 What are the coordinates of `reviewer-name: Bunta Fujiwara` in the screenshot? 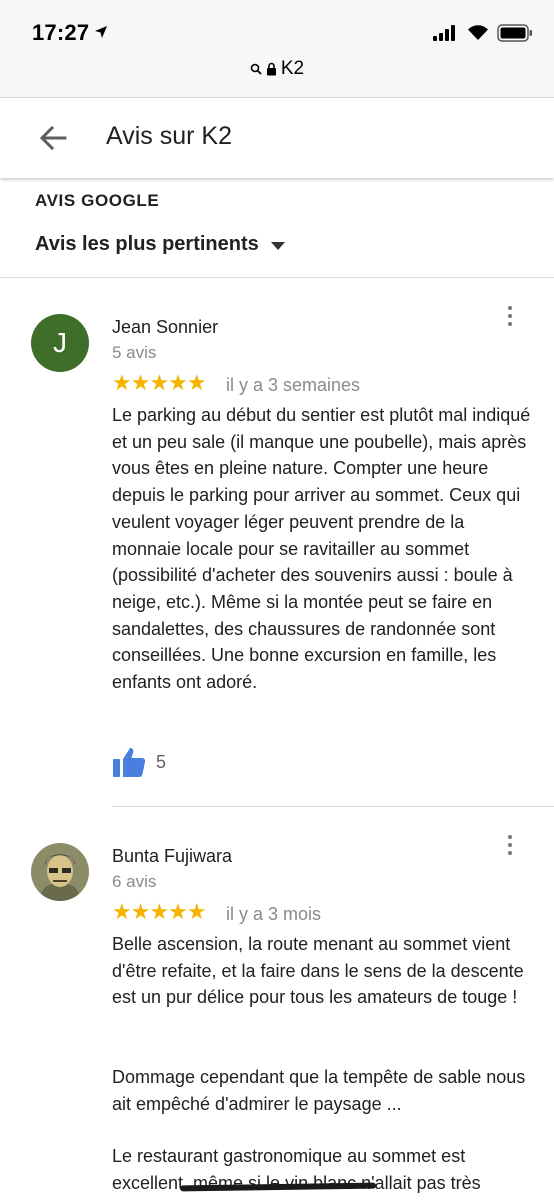 It's located at (172, 856).